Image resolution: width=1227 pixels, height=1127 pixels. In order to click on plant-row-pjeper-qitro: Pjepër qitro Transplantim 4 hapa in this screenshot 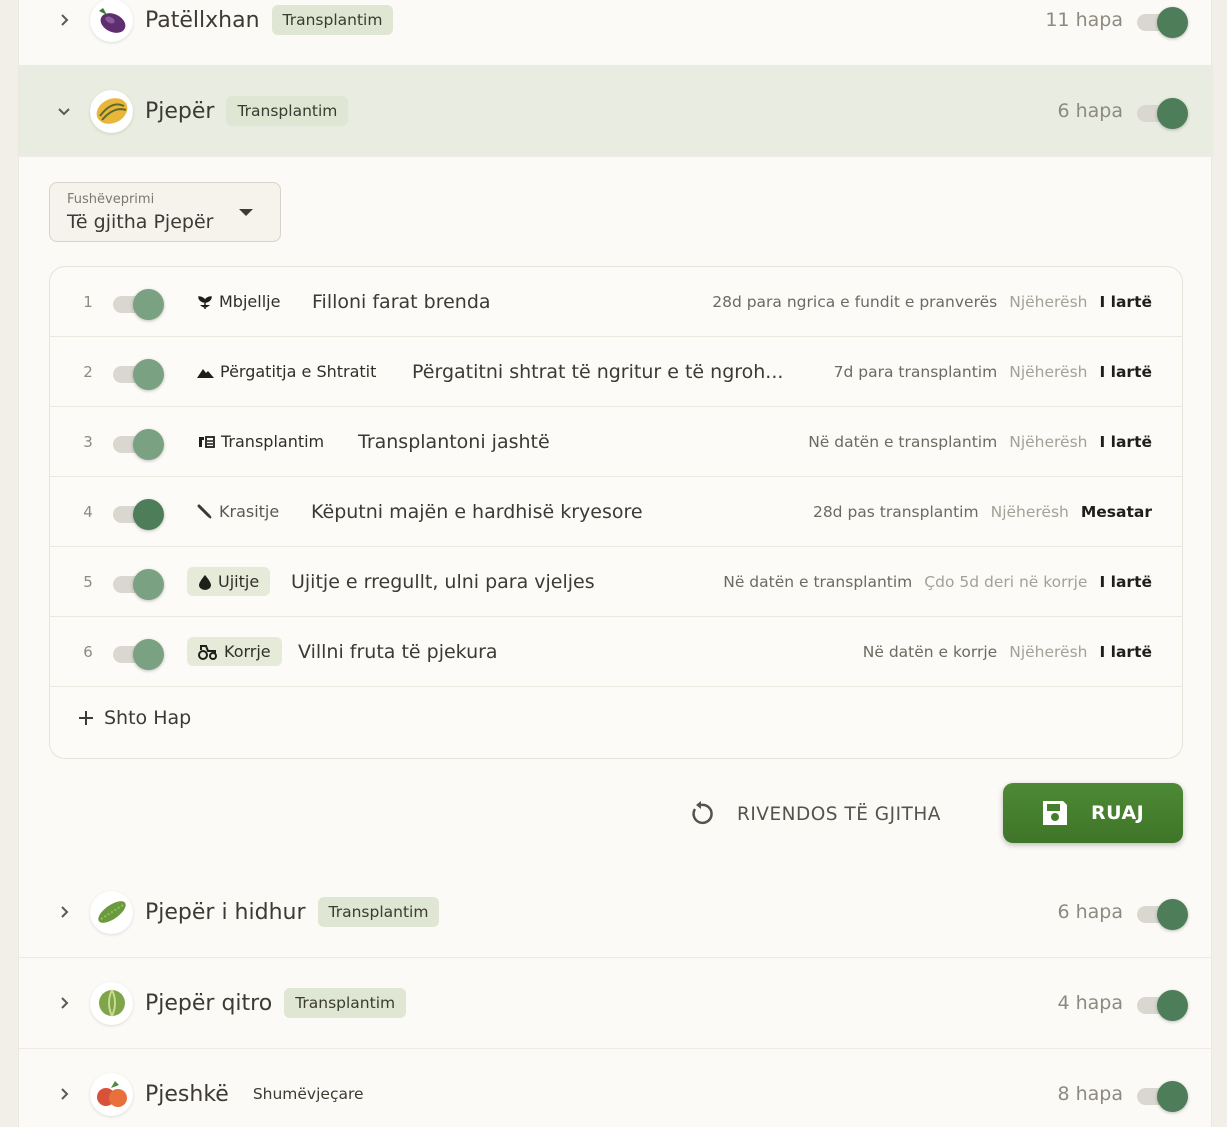, I will do `click(616, 1003)`.